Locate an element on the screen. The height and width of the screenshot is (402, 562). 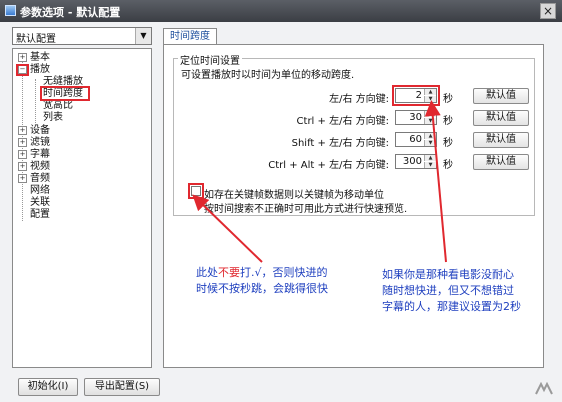
arrow-right is located at coordinates (435, 181).